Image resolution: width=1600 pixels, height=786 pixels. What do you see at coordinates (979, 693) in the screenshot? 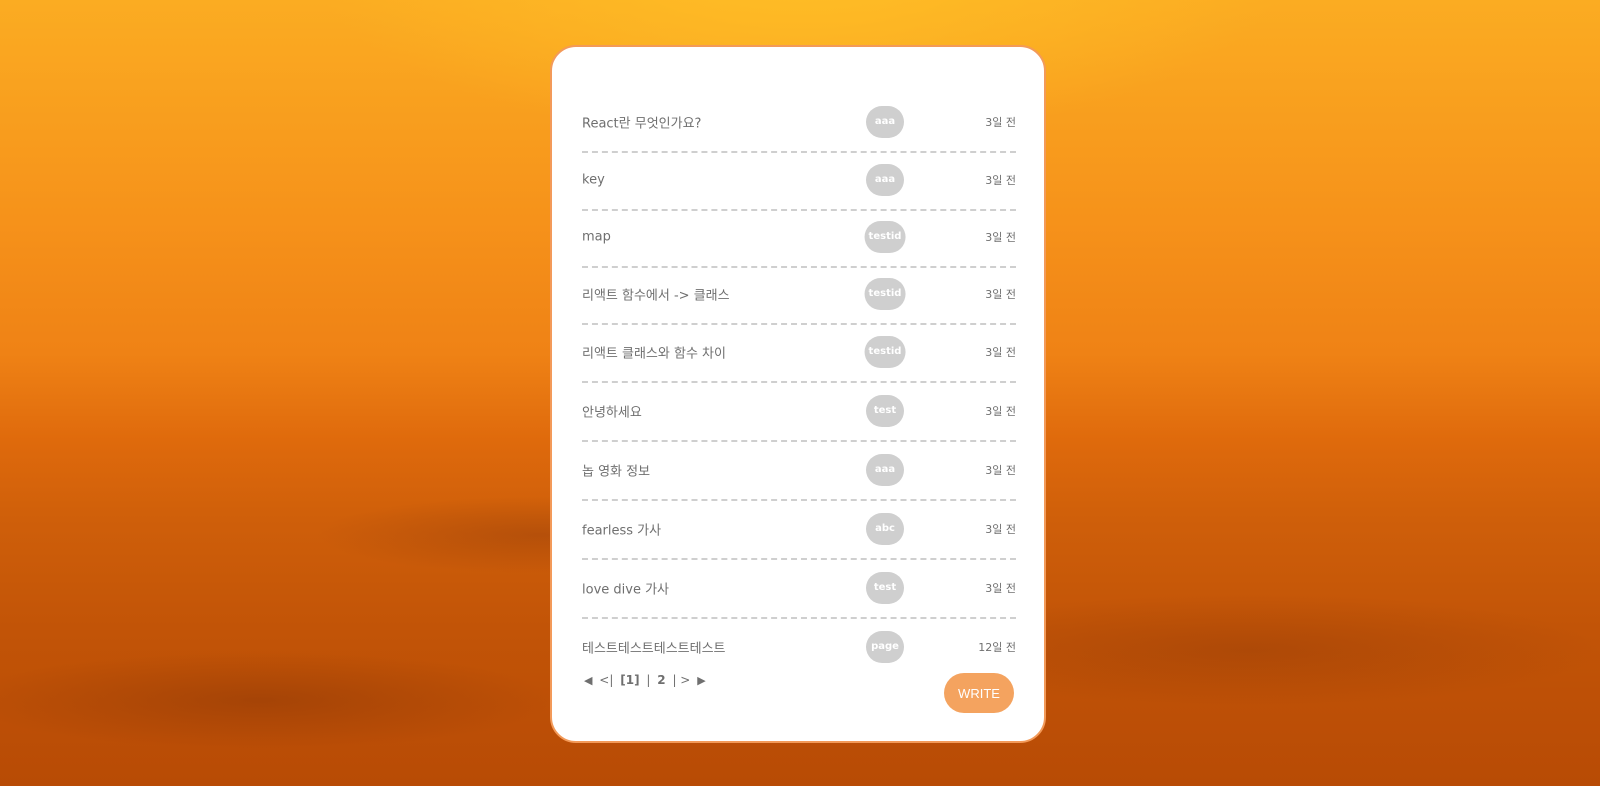
I see `write-button: WRITE` at bounding box center [979, 693].